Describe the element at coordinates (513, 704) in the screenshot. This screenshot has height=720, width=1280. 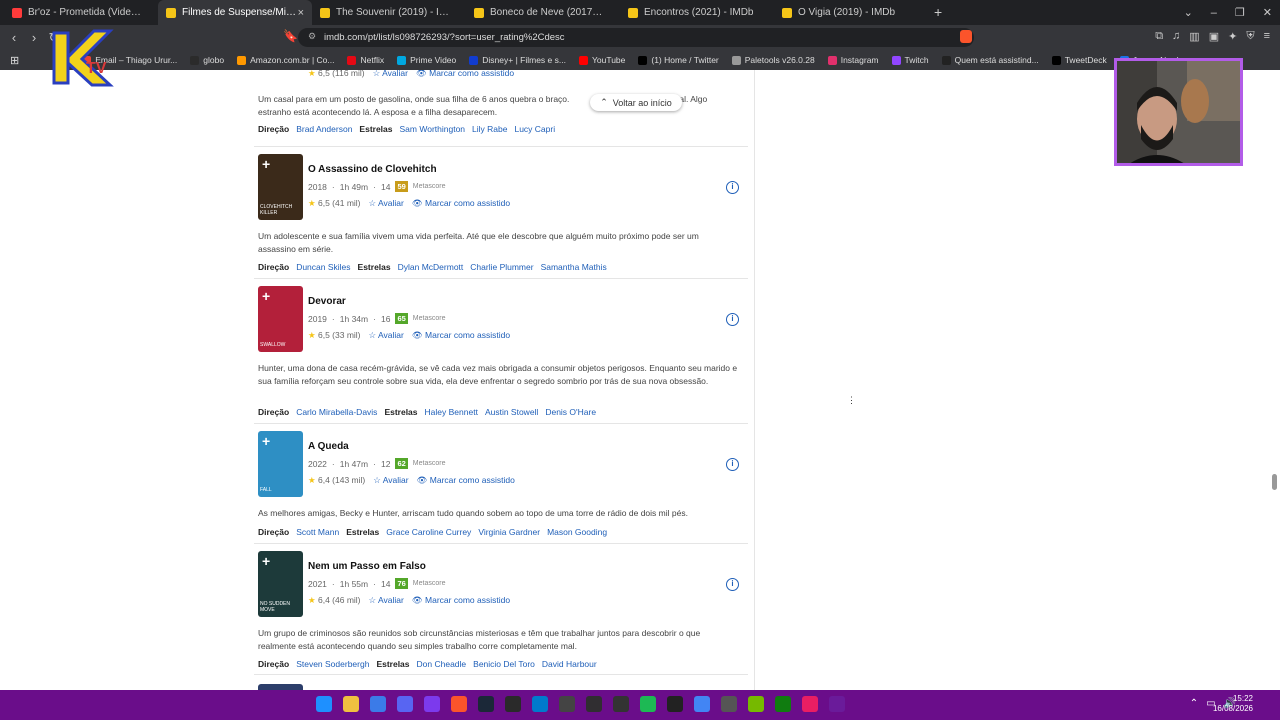
I see `epic-icon` at that location.